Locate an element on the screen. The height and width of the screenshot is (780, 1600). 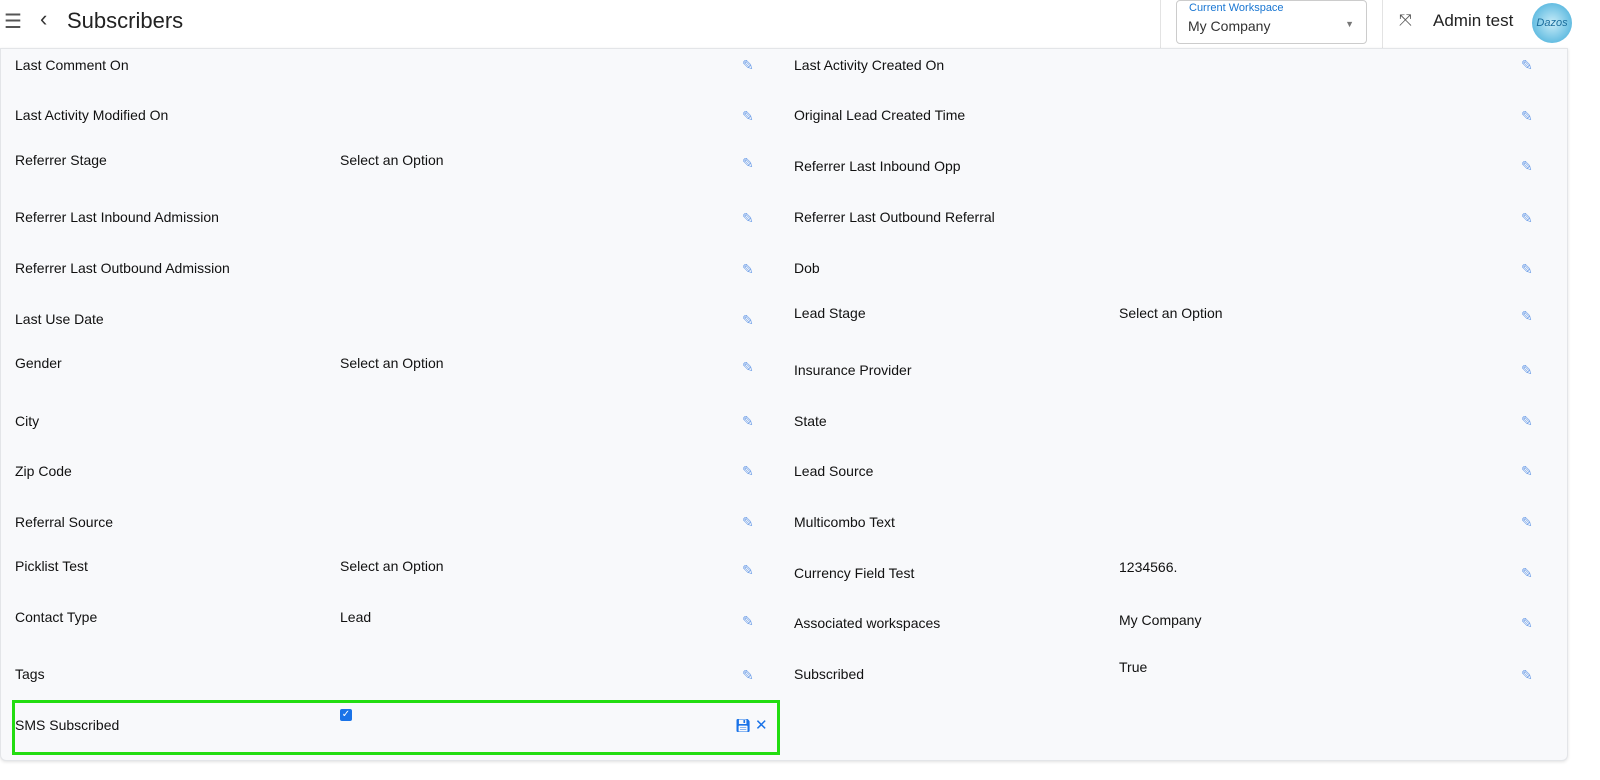
workspace-select: Current Workspace My Company ▼ is located at coordinates (1271, 22).